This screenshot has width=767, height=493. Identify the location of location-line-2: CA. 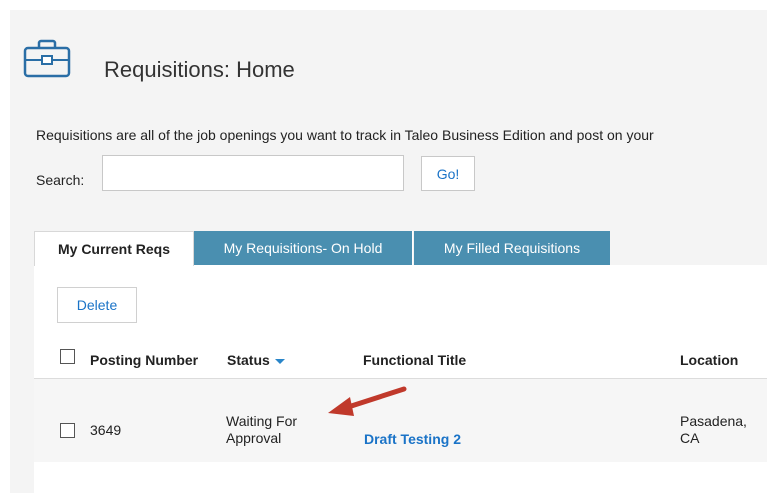
(690, 438).